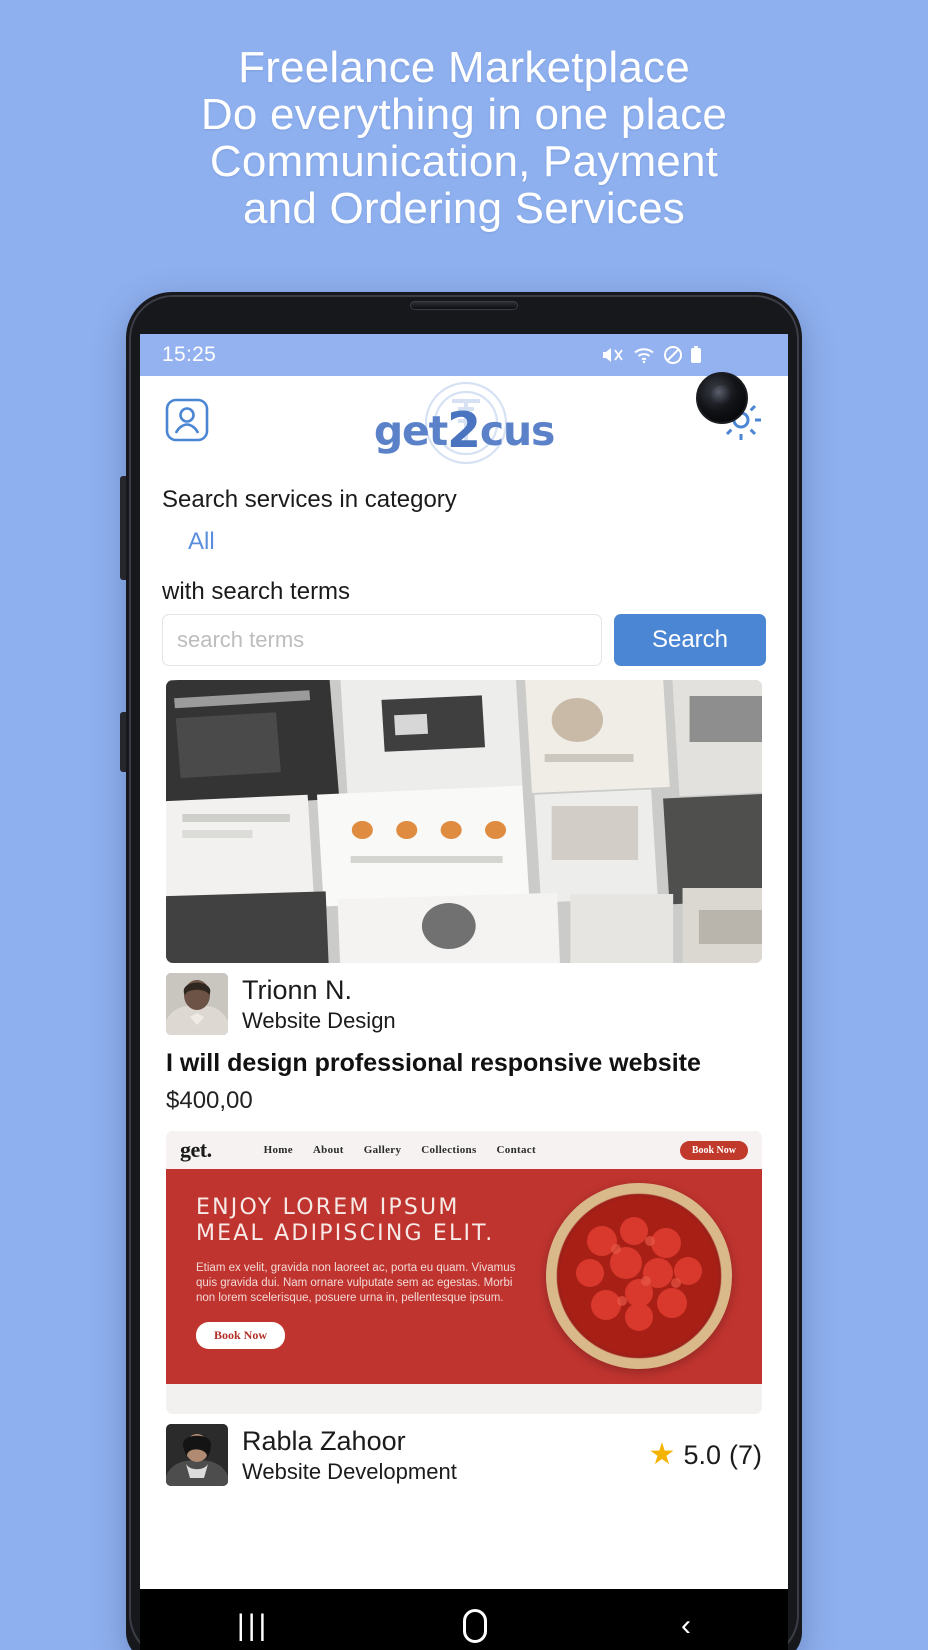 The height and width of the screenshot is (1650, 928). I want to click on mute-icon, so click(613, 355).